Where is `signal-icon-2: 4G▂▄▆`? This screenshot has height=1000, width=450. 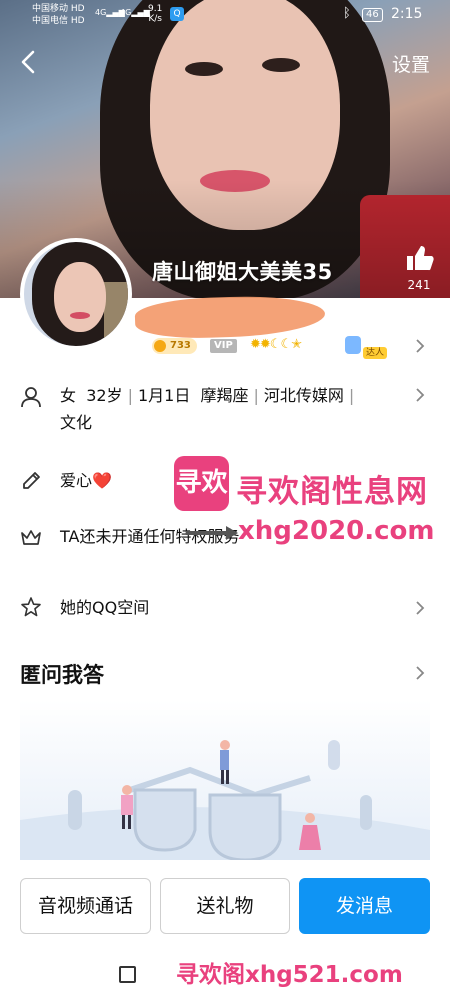
signal-icon-2: 4G▂▄▆ is located at coordinates (135, 12).